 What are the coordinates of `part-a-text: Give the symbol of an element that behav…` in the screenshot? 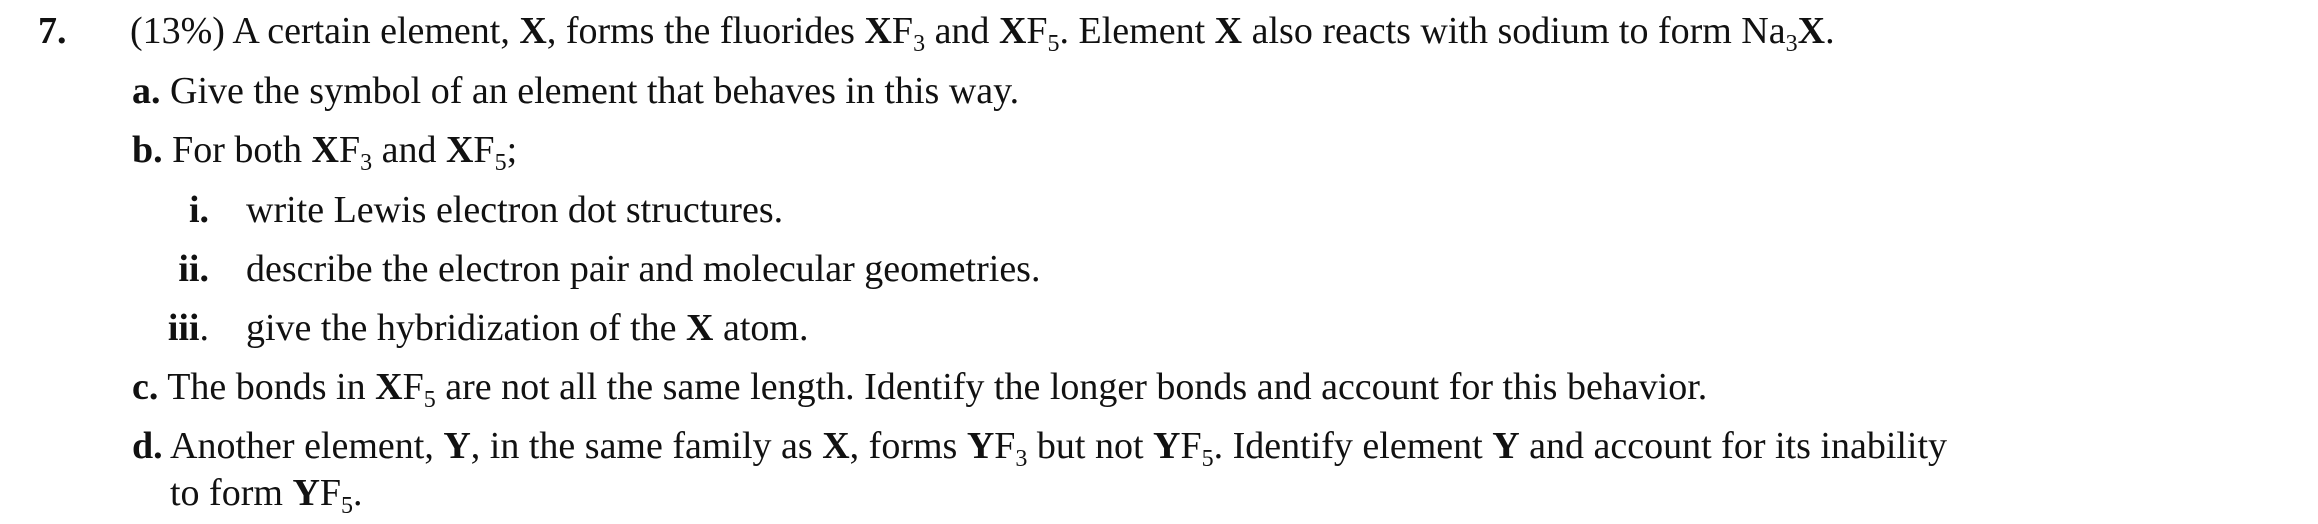 It's located at (590, 91).